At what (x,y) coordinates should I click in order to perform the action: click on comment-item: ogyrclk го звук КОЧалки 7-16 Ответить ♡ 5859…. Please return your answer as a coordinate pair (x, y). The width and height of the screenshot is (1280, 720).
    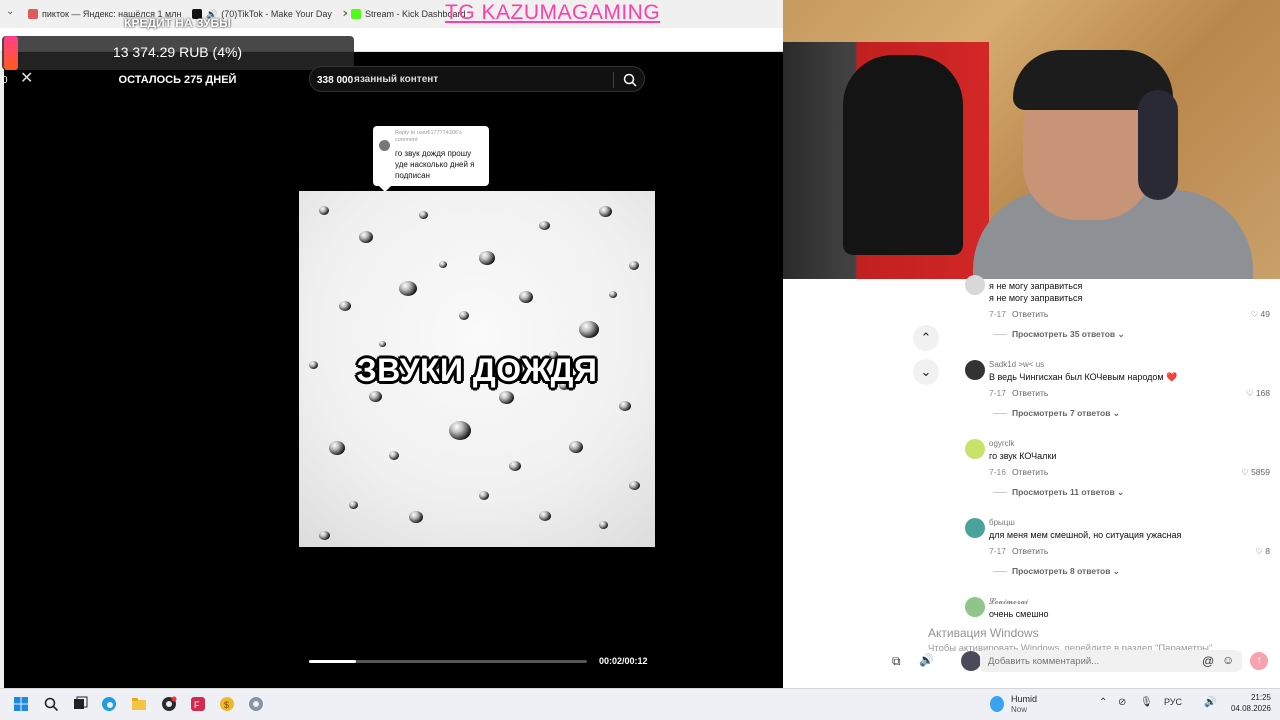
    Looking at the image, I should click on (1031, 477).